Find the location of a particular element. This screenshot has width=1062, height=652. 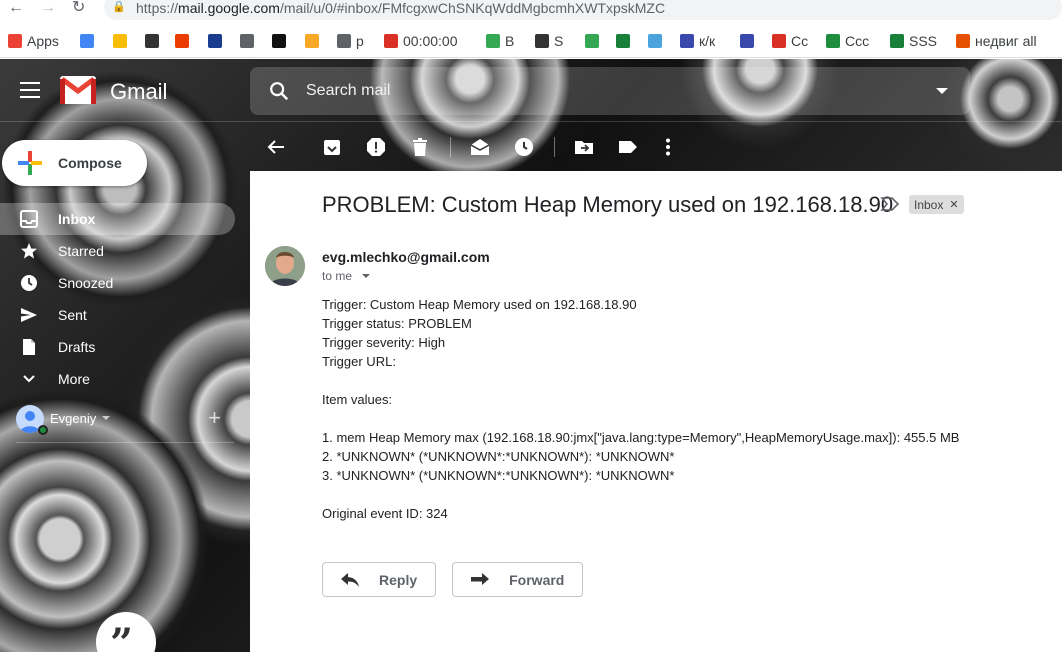

blue-box-icon is located at coordinates (655, 41).